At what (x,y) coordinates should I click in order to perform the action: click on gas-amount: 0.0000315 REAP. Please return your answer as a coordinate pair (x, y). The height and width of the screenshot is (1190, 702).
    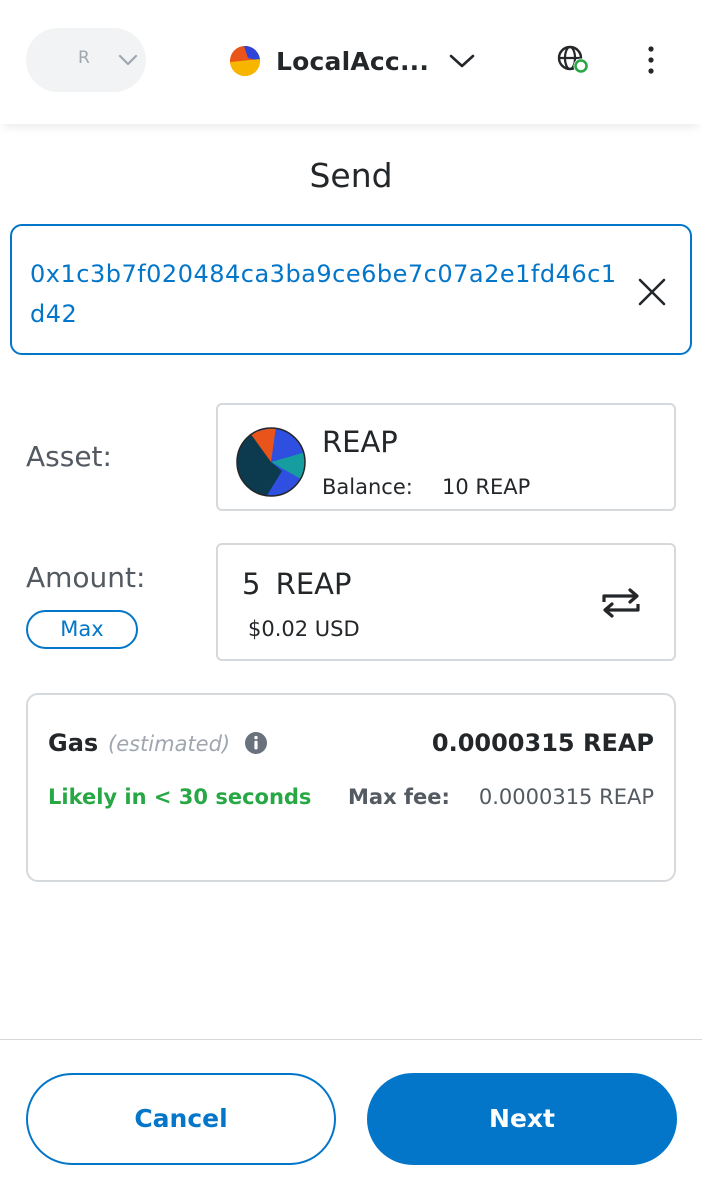
    Looking at the image, I should click on (542, 743).